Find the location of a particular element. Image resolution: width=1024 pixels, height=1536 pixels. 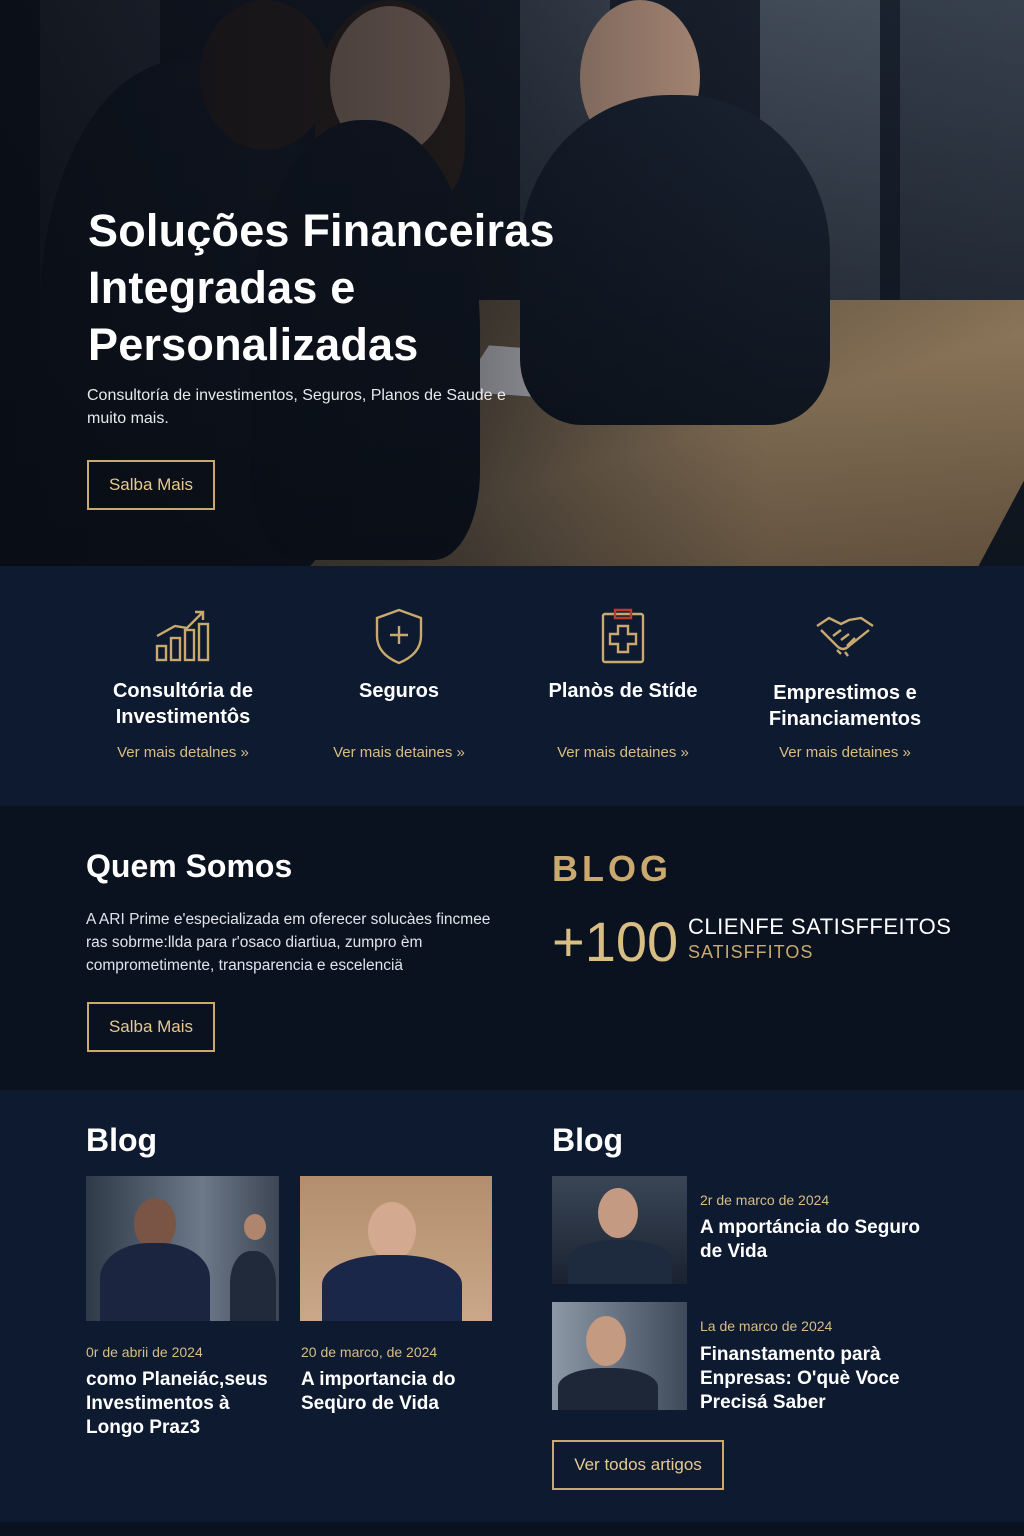

hero-learn-more-button: Salba Mais is located at coordinates (151, 485).